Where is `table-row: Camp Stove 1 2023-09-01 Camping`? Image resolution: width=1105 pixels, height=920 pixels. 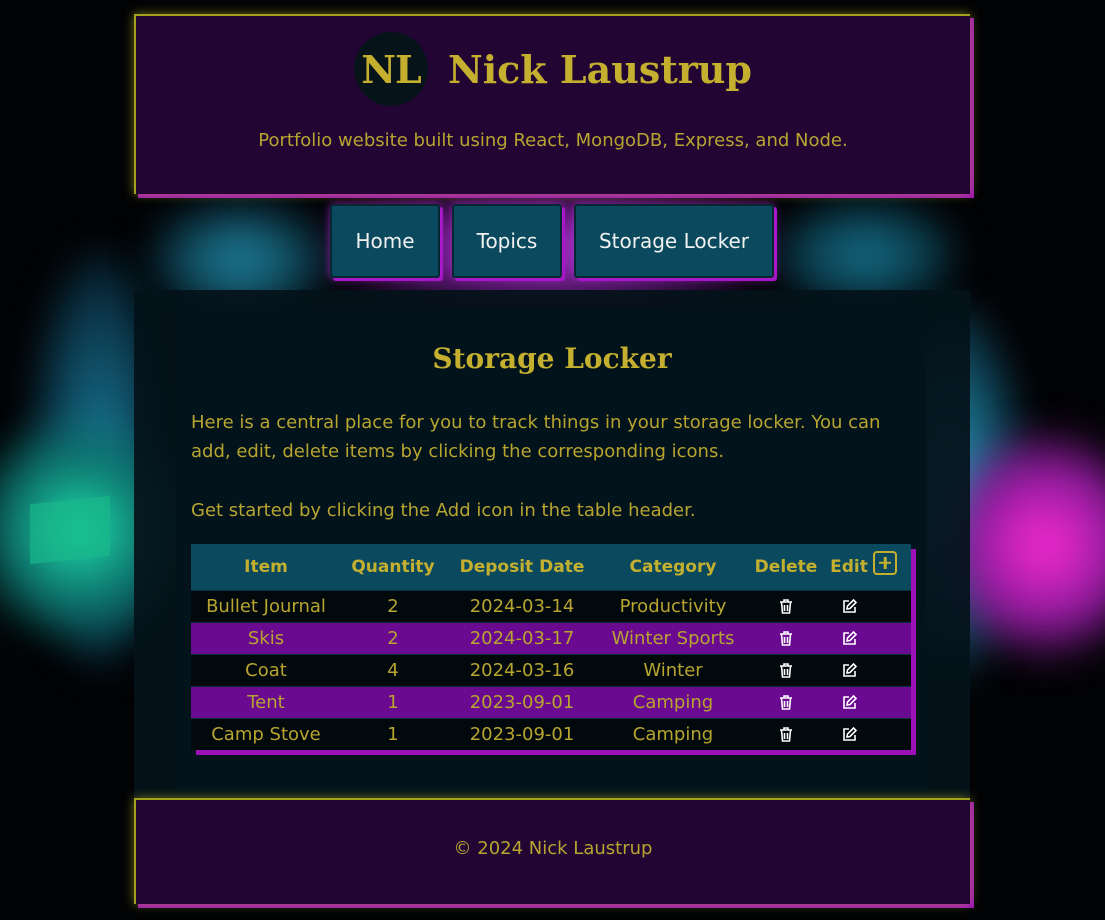 table-row: Camp Stove 1 2023-09-01 Camping is located at coordinates (551, 734).